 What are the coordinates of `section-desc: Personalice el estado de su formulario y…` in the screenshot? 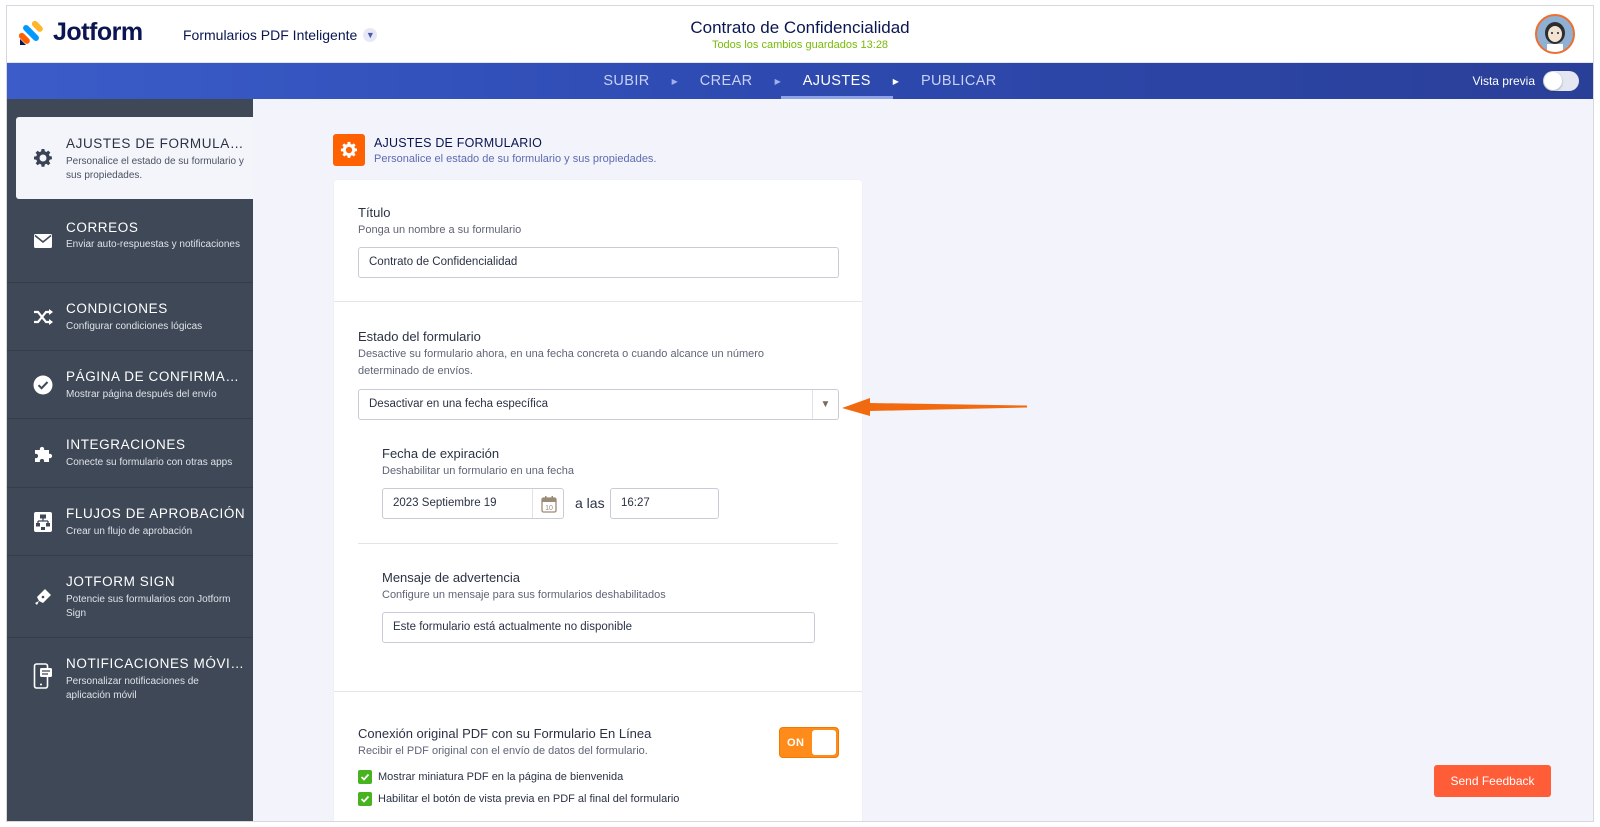 It's located at (515, 159).